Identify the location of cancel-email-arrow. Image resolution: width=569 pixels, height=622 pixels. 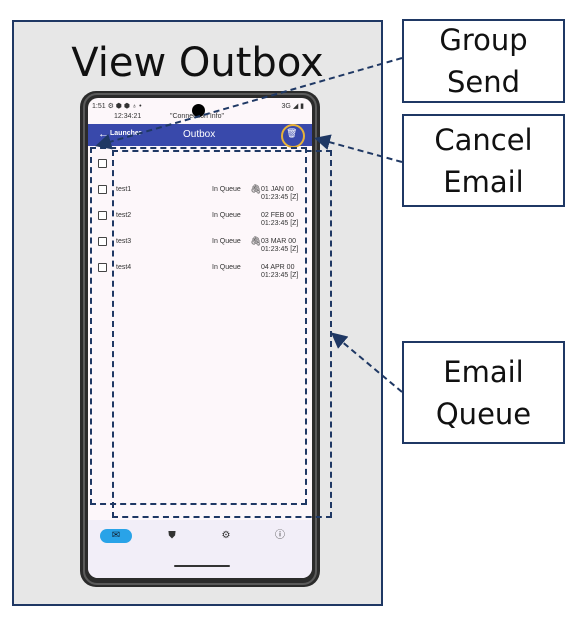
(358, 148).